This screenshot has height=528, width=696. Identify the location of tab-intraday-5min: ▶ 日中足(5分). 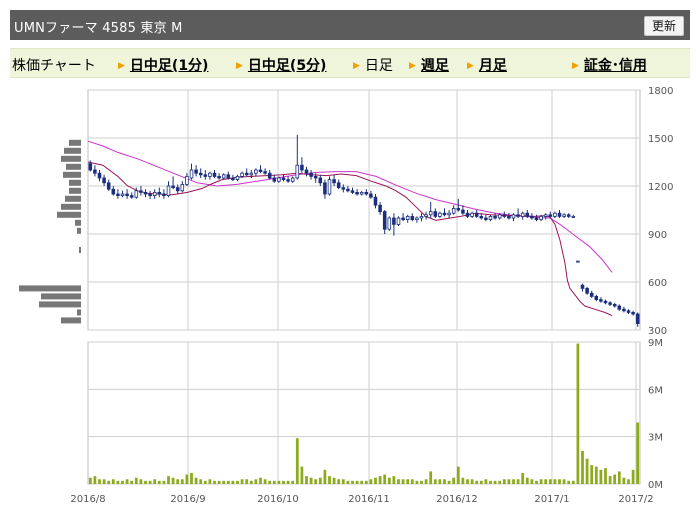
(281, 65).